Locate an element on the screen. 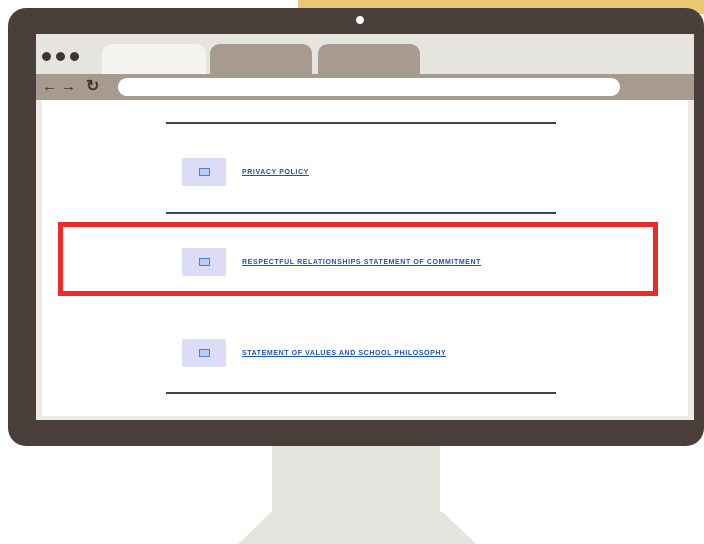  address-bar is located at coordinates (369, 87).